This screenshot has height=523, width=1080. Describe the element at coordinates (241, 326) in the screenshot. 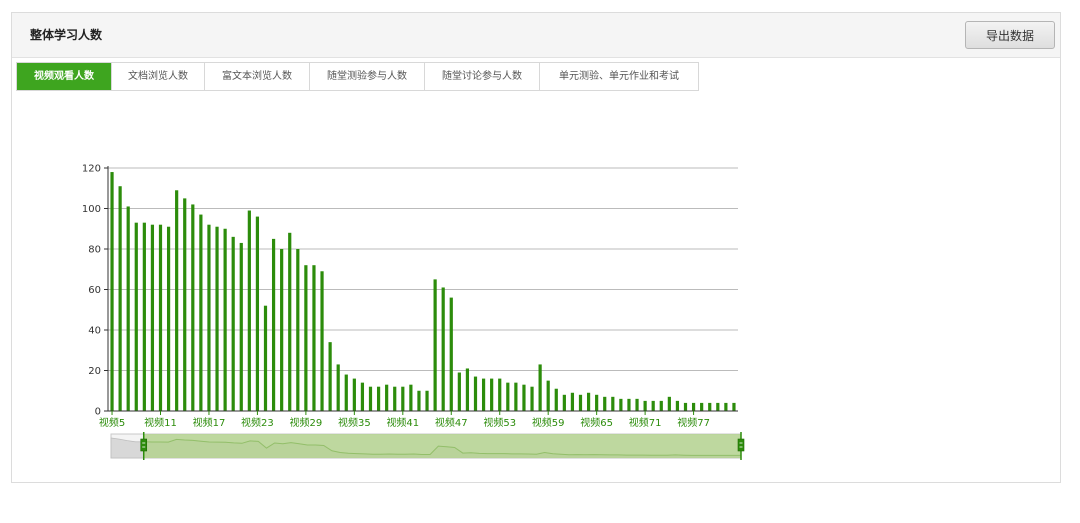

I see `bar-视频21` at that location.